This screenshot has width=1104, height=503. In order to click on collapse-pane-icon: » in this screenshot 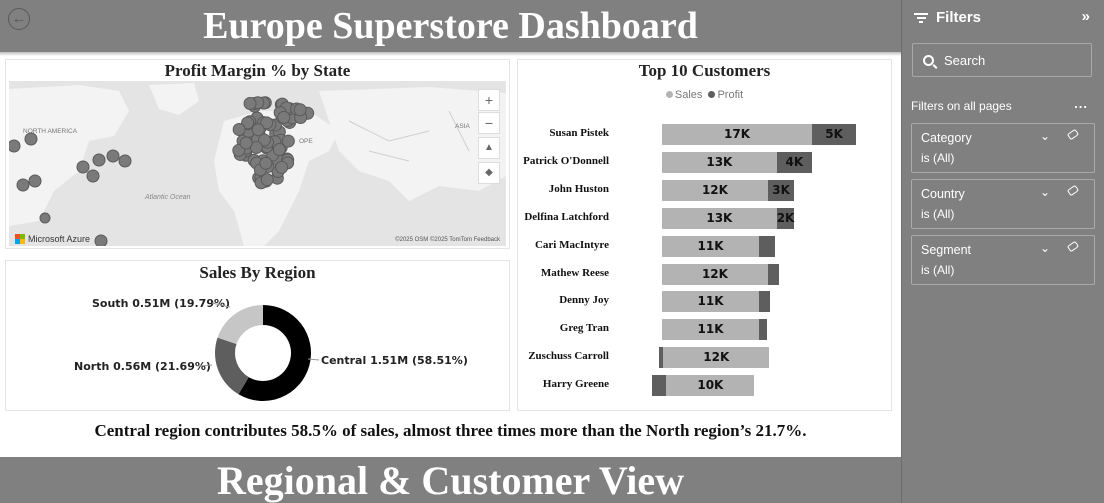, I will do `click(1086, 16)`.